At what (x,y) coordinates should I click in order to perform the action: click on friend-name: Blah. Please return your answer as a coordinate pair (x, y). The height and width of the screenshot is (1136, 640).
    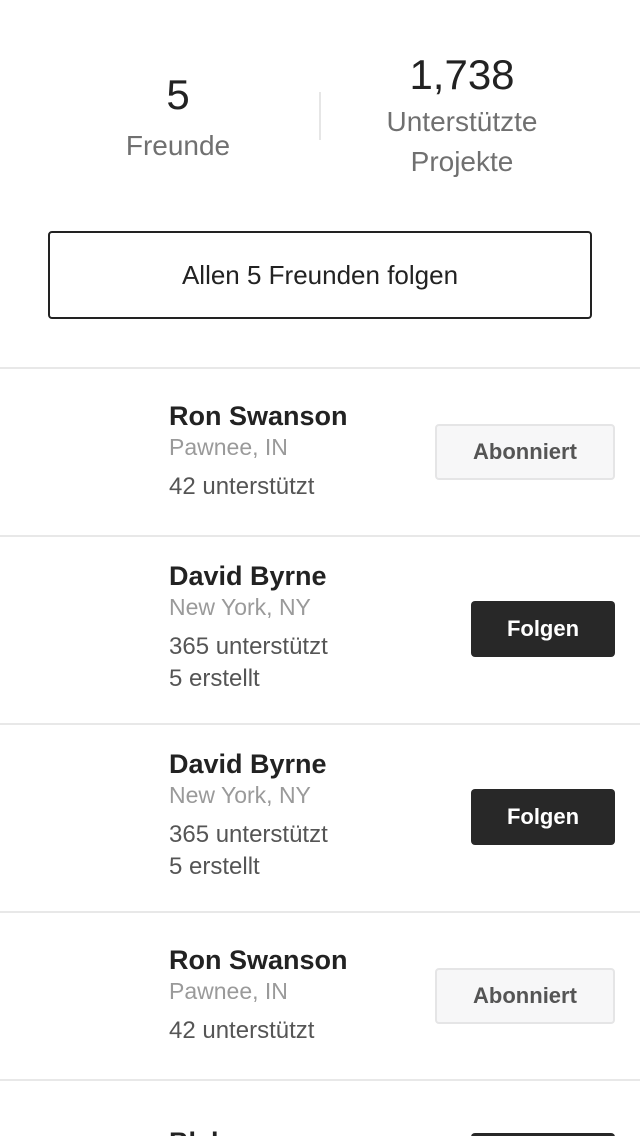
    Looking at the image, I should click on (198, 1130).